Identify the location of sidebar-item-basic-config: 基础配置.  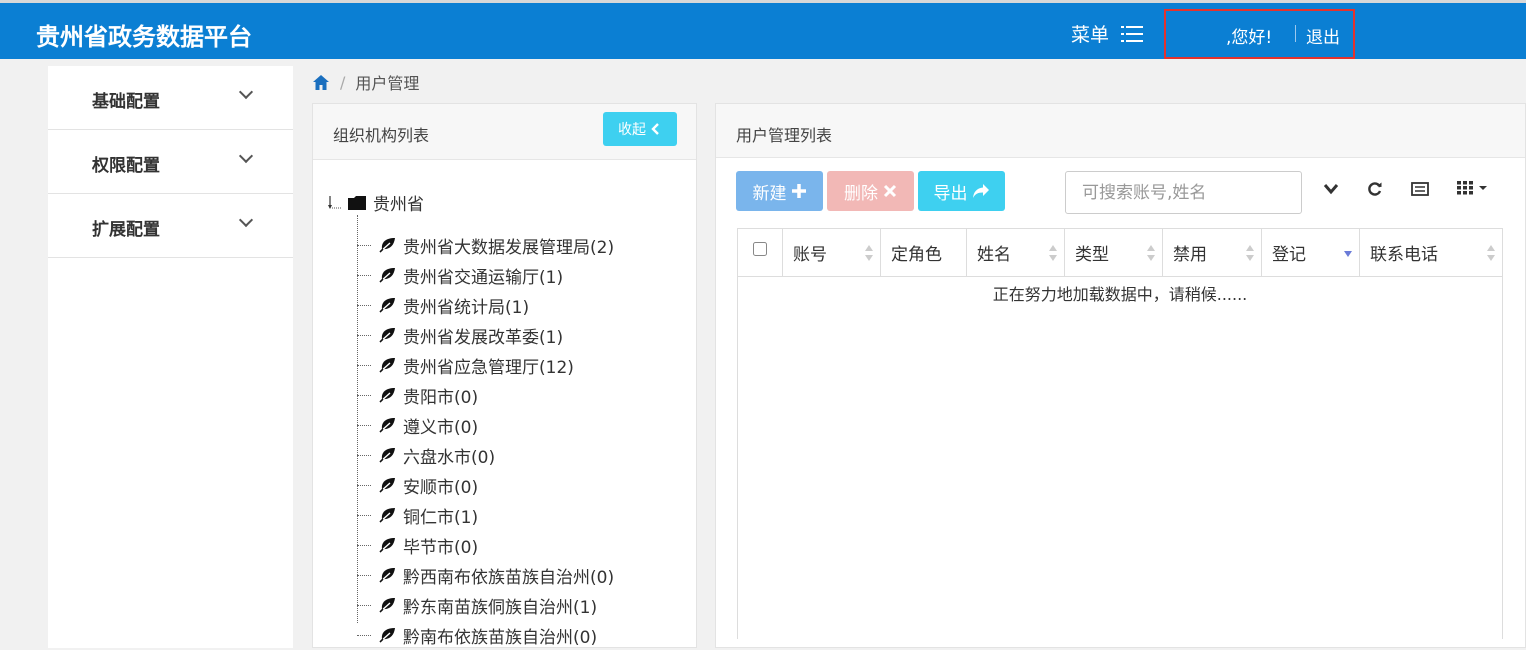
(170, 98).